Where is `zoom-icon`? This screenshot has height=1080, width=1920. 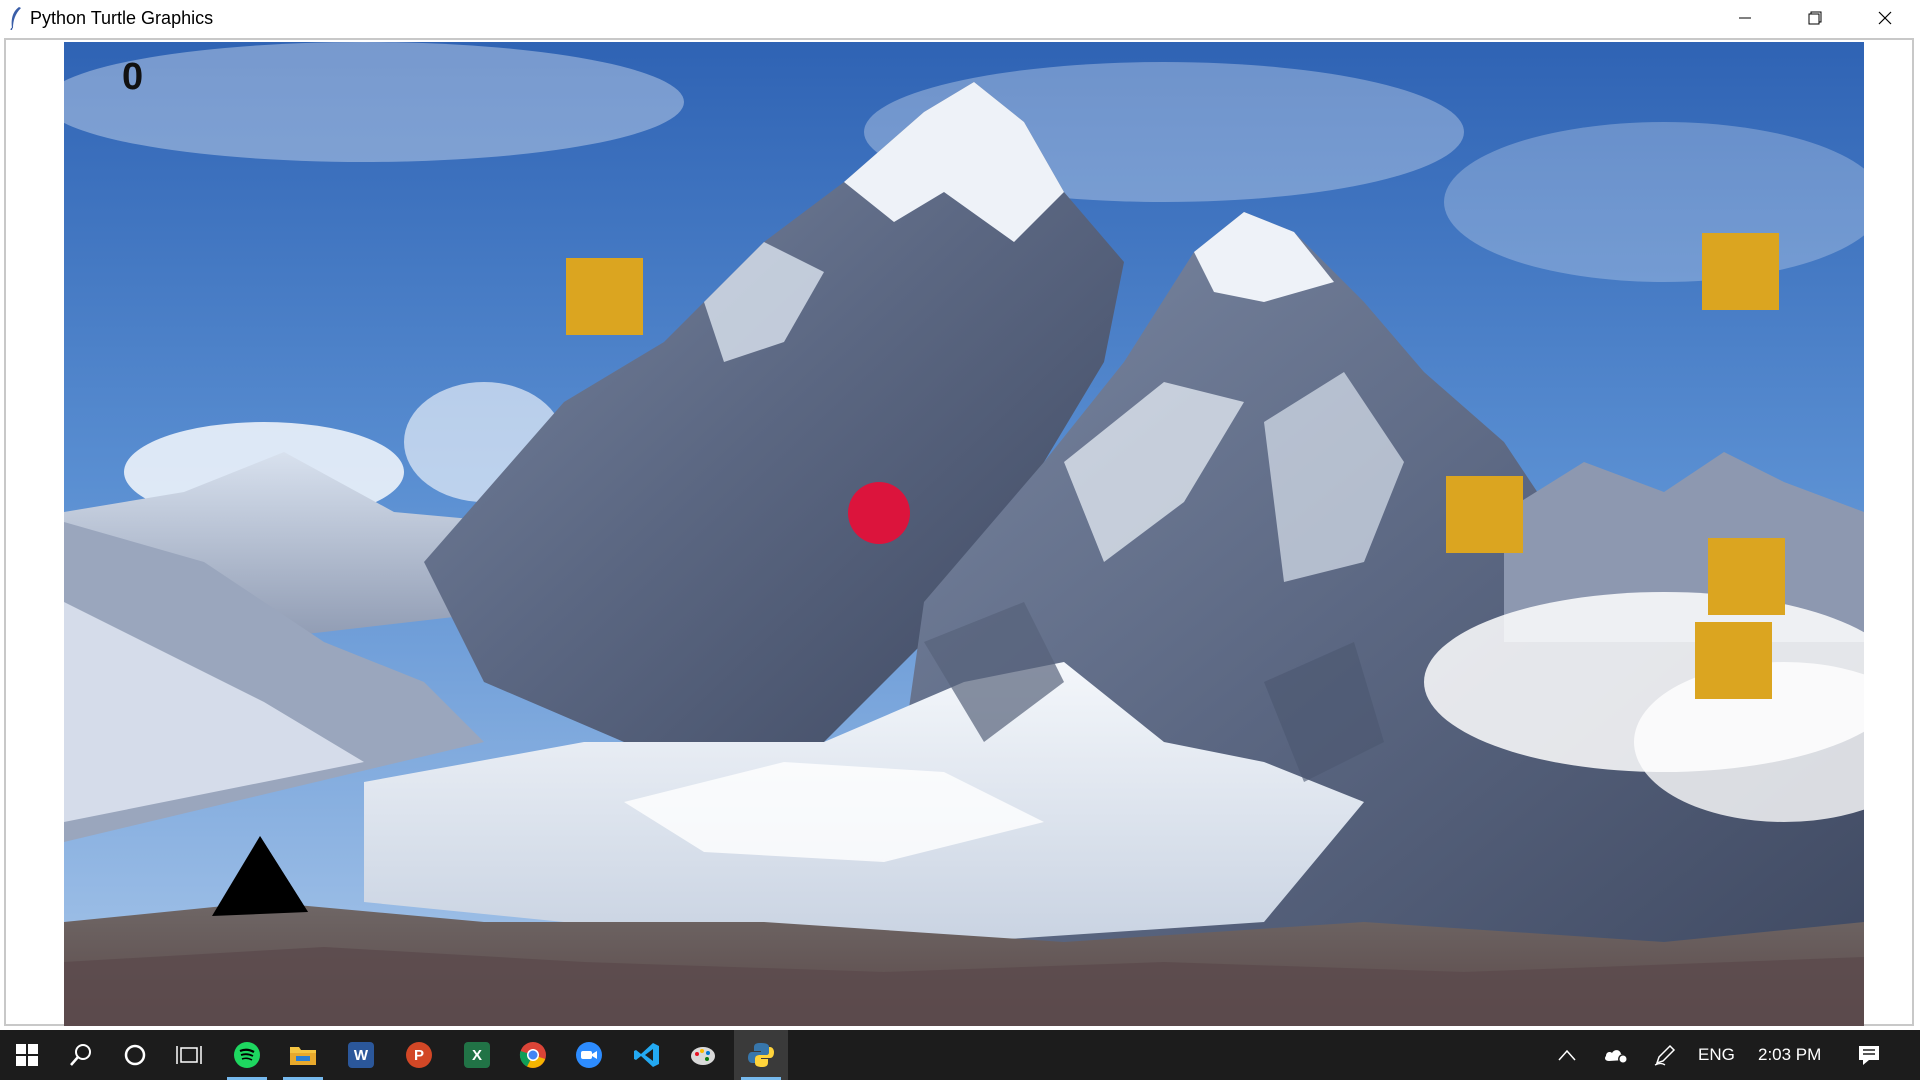
zoom-icon is located at coordinates (589, 1055).